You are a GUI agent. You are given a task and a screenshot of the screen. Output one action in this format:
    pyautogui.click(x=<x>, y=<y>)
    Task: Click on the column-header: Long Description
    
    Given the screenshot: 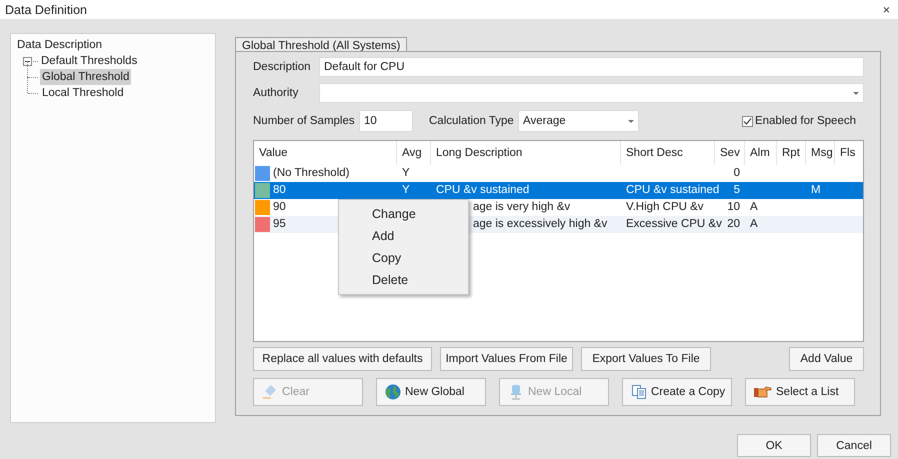 What is the action you would take?
    pyautogui.click(x=526, y=153)
    